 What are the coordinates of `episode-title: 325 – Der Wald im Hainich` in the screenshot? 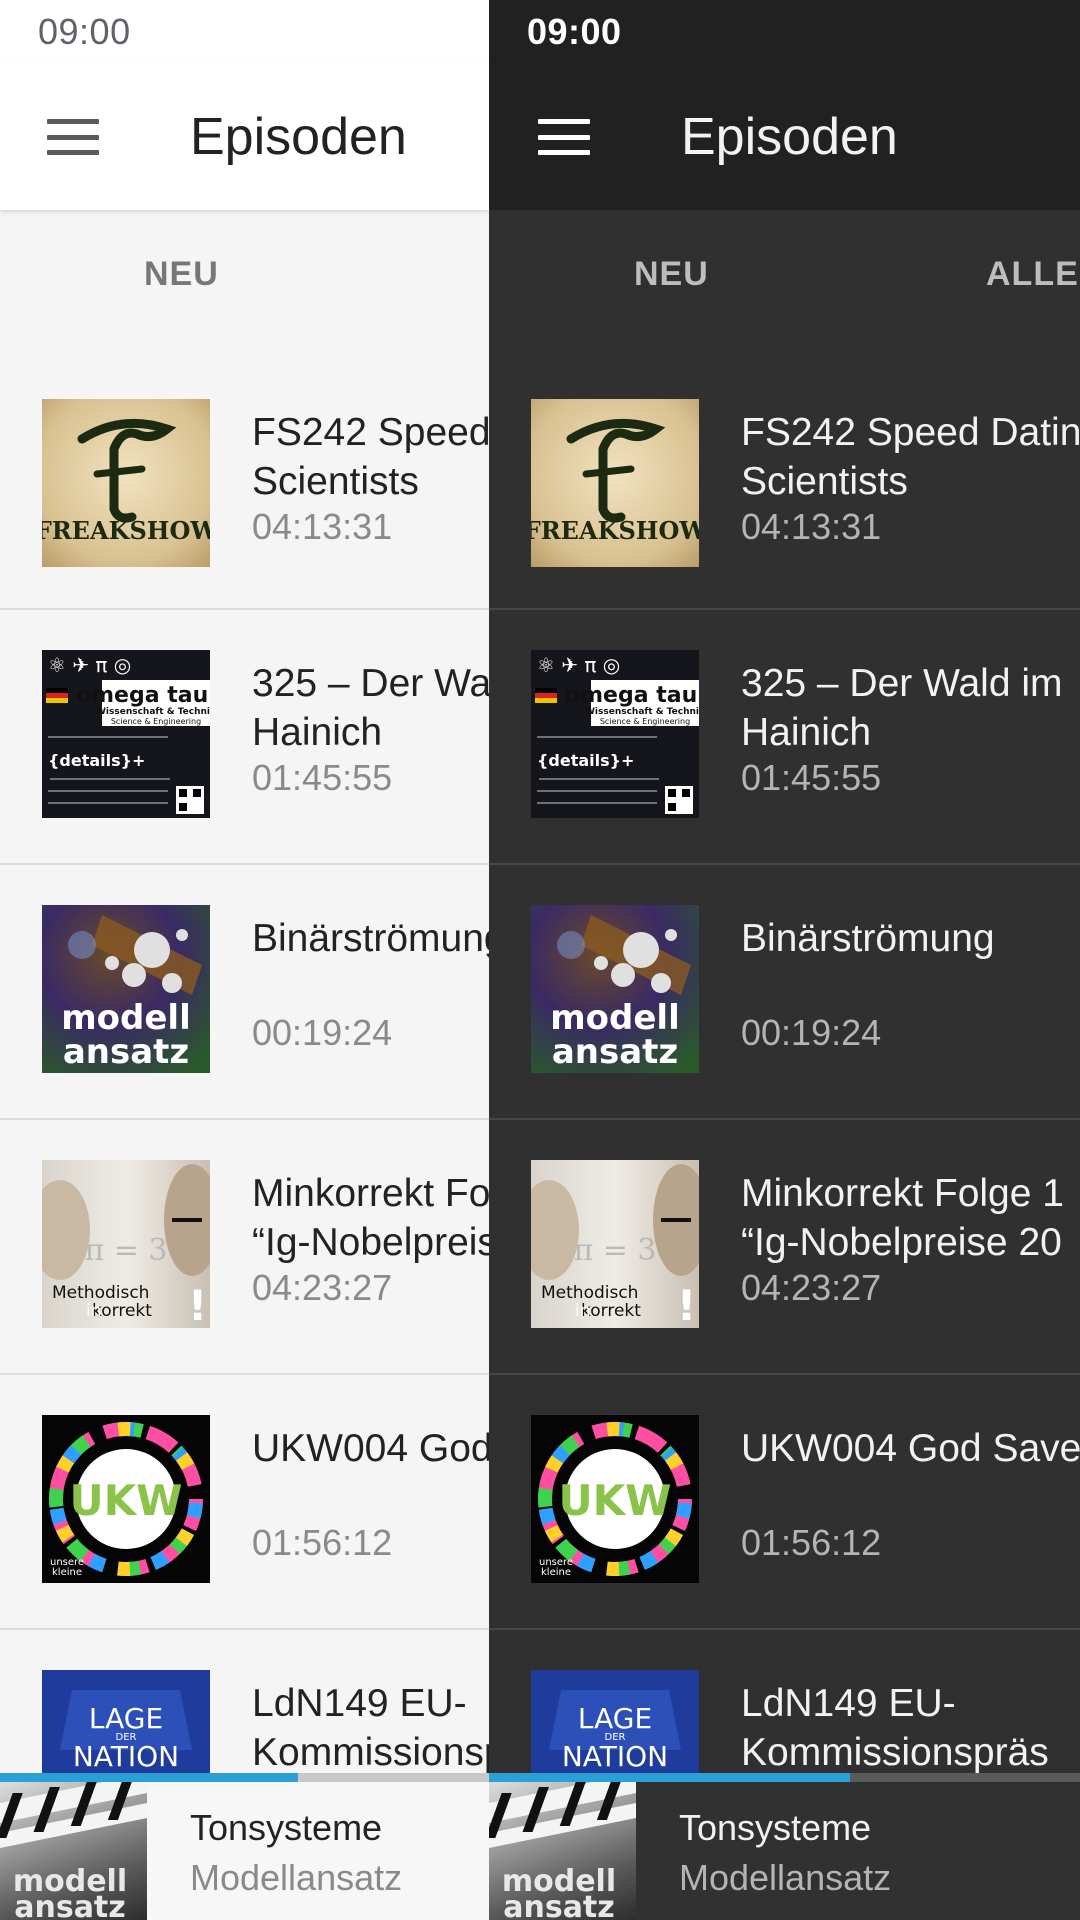 It's located at (370, 708).